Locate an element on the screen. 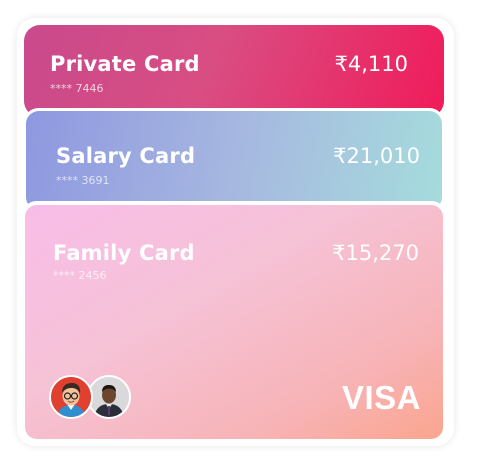 The image size is (481, 462). card-name: Salary Card is located at coordinates (126, 156).